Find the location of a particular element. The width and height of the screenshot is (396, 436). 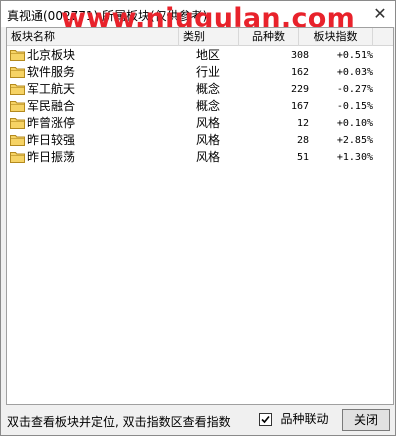

sector-name-cell: 昨曾涨停 is located at coordinates (94, 123).